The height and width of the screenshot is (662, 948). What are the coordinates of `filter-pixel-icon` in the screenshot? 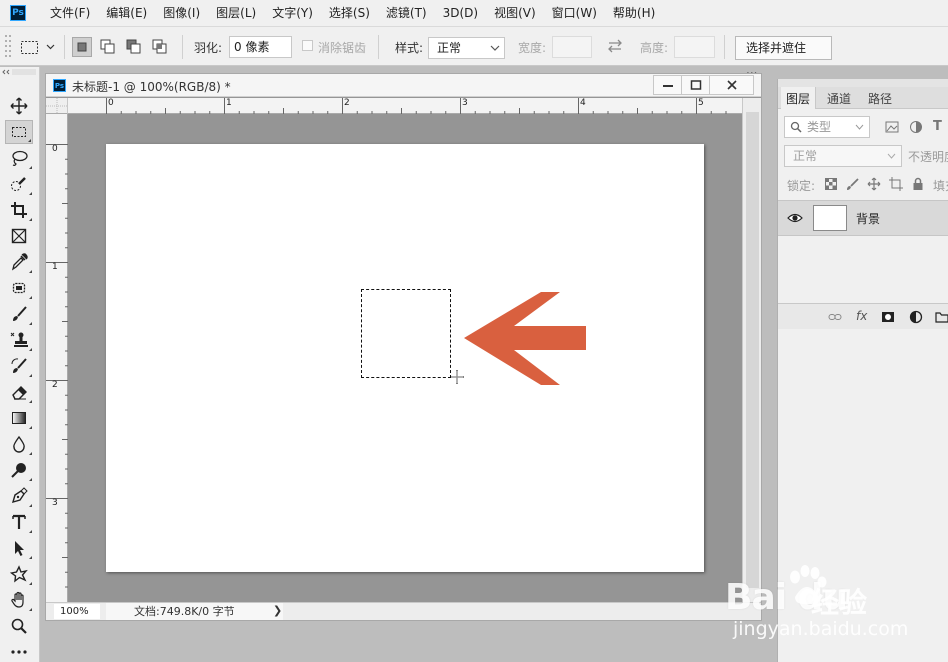 It's located at (892, 127).